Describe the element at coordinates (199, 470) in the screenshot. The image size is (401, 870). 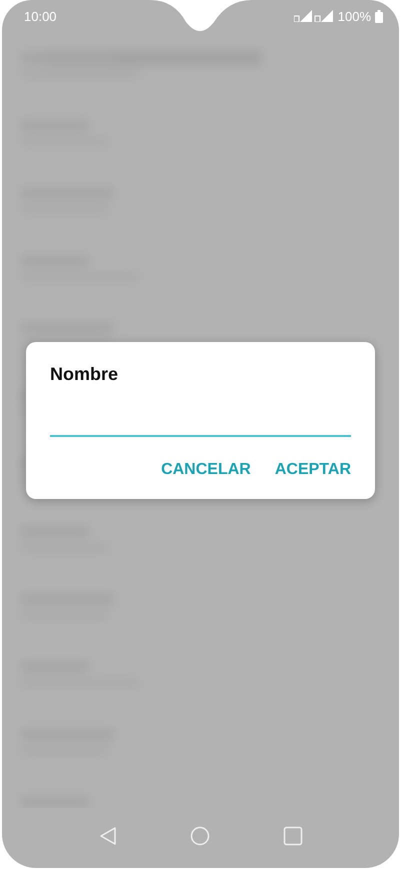
I see `cancel-button: CANCELAR` at that location.